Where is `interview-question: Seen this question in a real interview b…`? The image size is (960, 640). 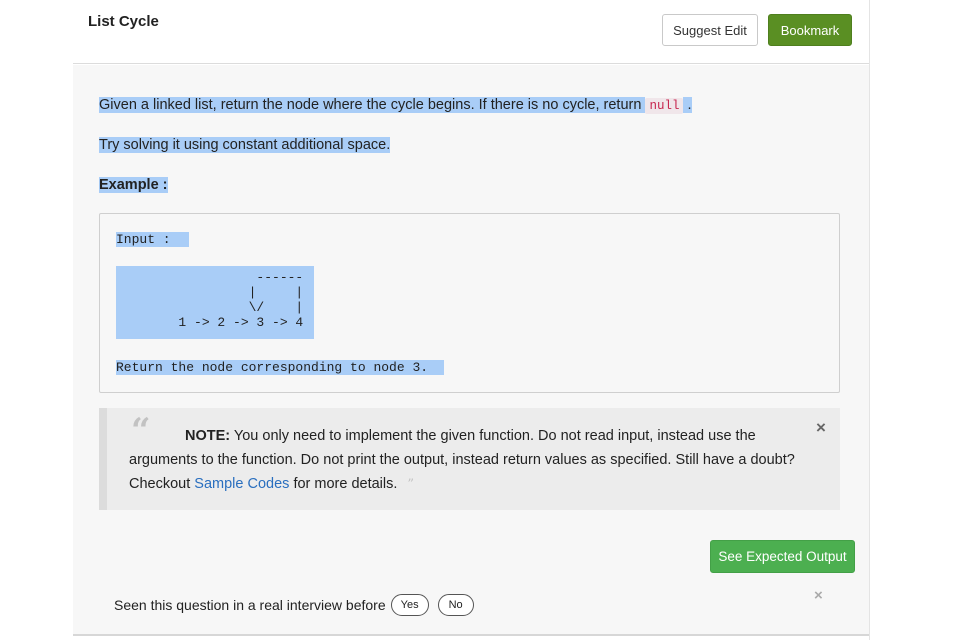
interview-question: Seen this question in a real interview b… is located at coordinates (250, 605).